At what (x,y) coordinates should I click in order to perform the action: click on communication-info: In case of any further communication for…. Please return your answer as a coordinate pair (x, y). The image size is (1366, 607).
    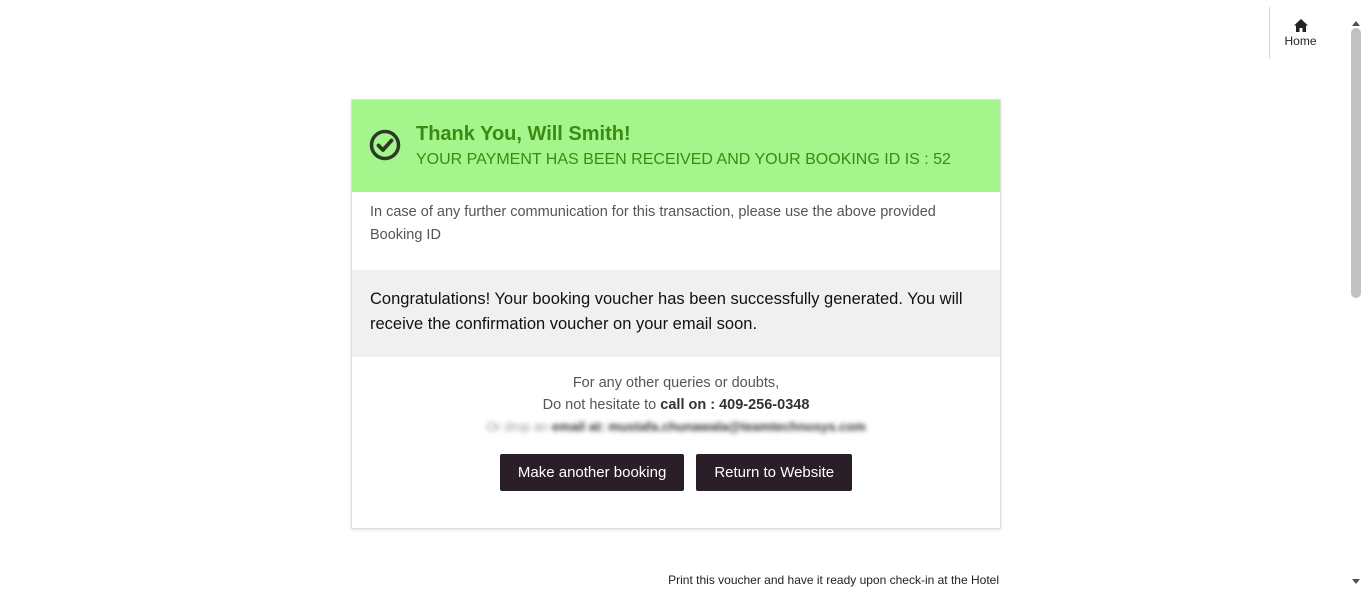
    Looking at the image, I should click on (653, 223).